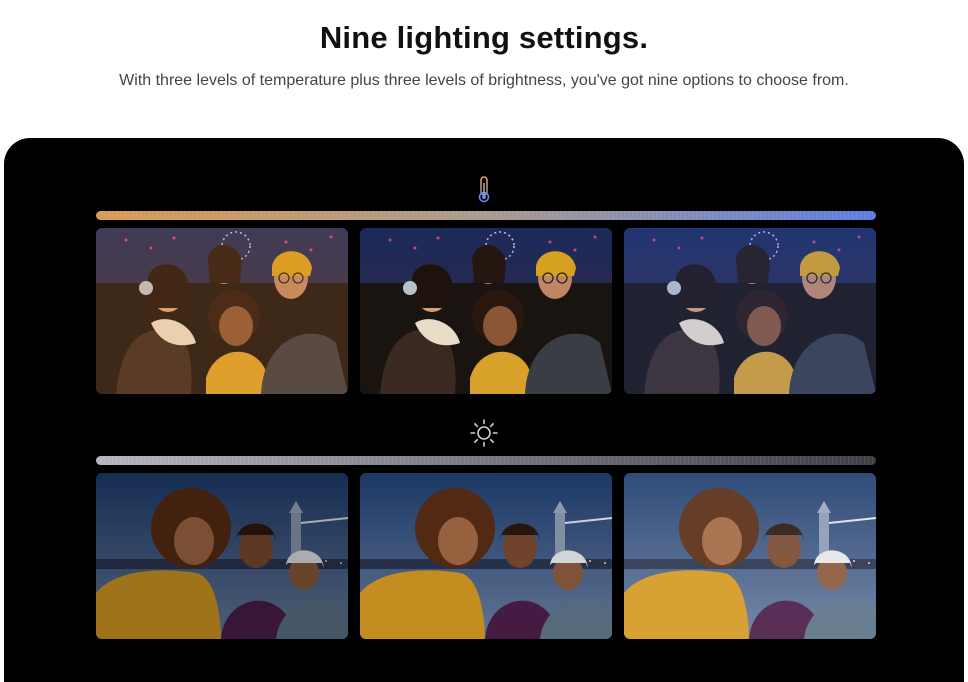  I want to click on sun-icon, so click(484, 433).